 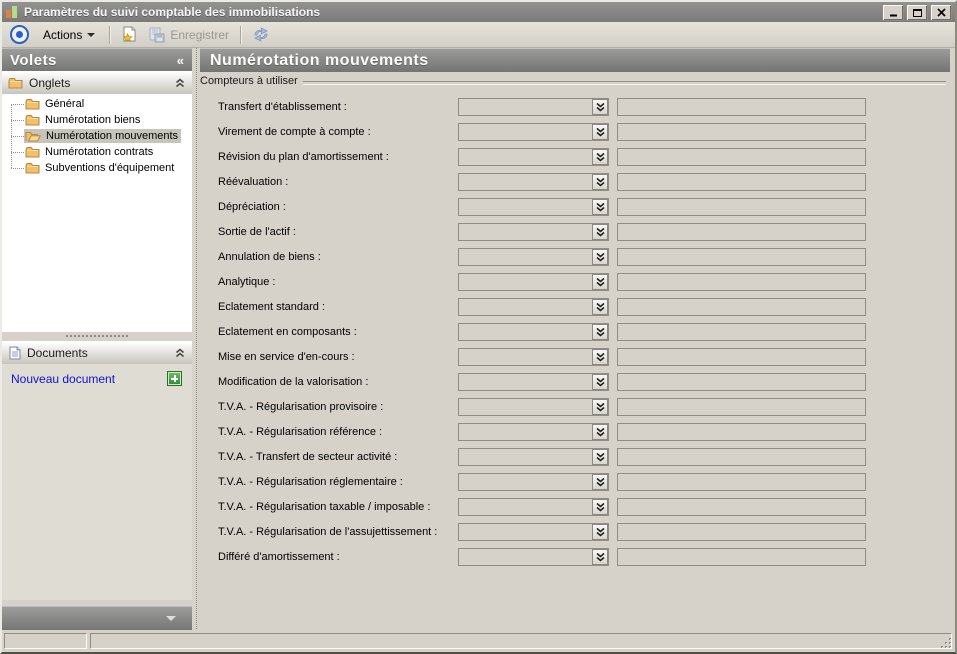 I want to click on minimize-button, so click(x=893, y=12).